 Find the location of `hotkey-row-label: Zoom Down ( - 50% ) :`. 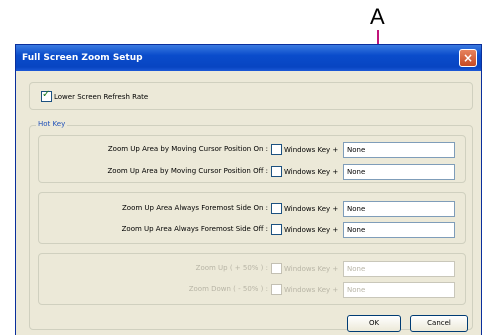

hotkey-row-label: Zoom Down ( - 50% ) : is located at coordinates (228, 289).